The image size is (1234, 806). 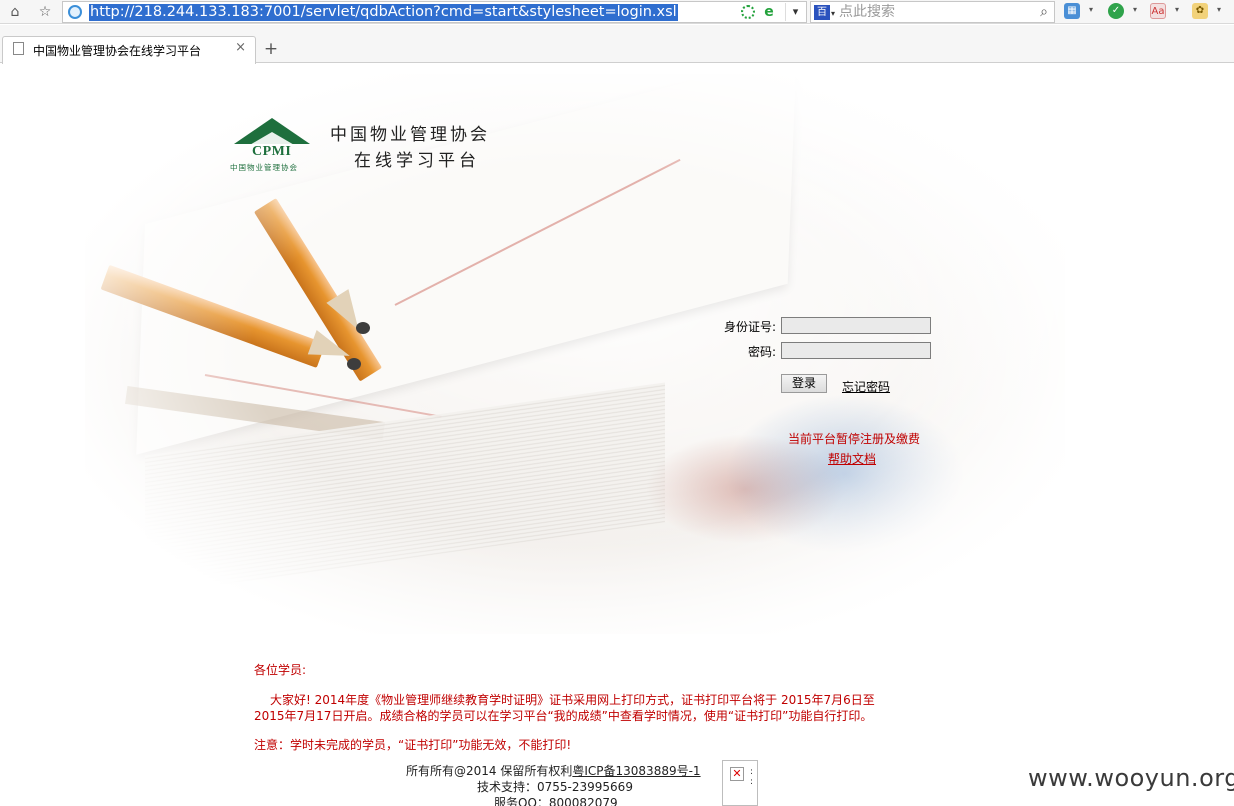 I want to click on password-label: 密码:, so click(x=761, y=352).